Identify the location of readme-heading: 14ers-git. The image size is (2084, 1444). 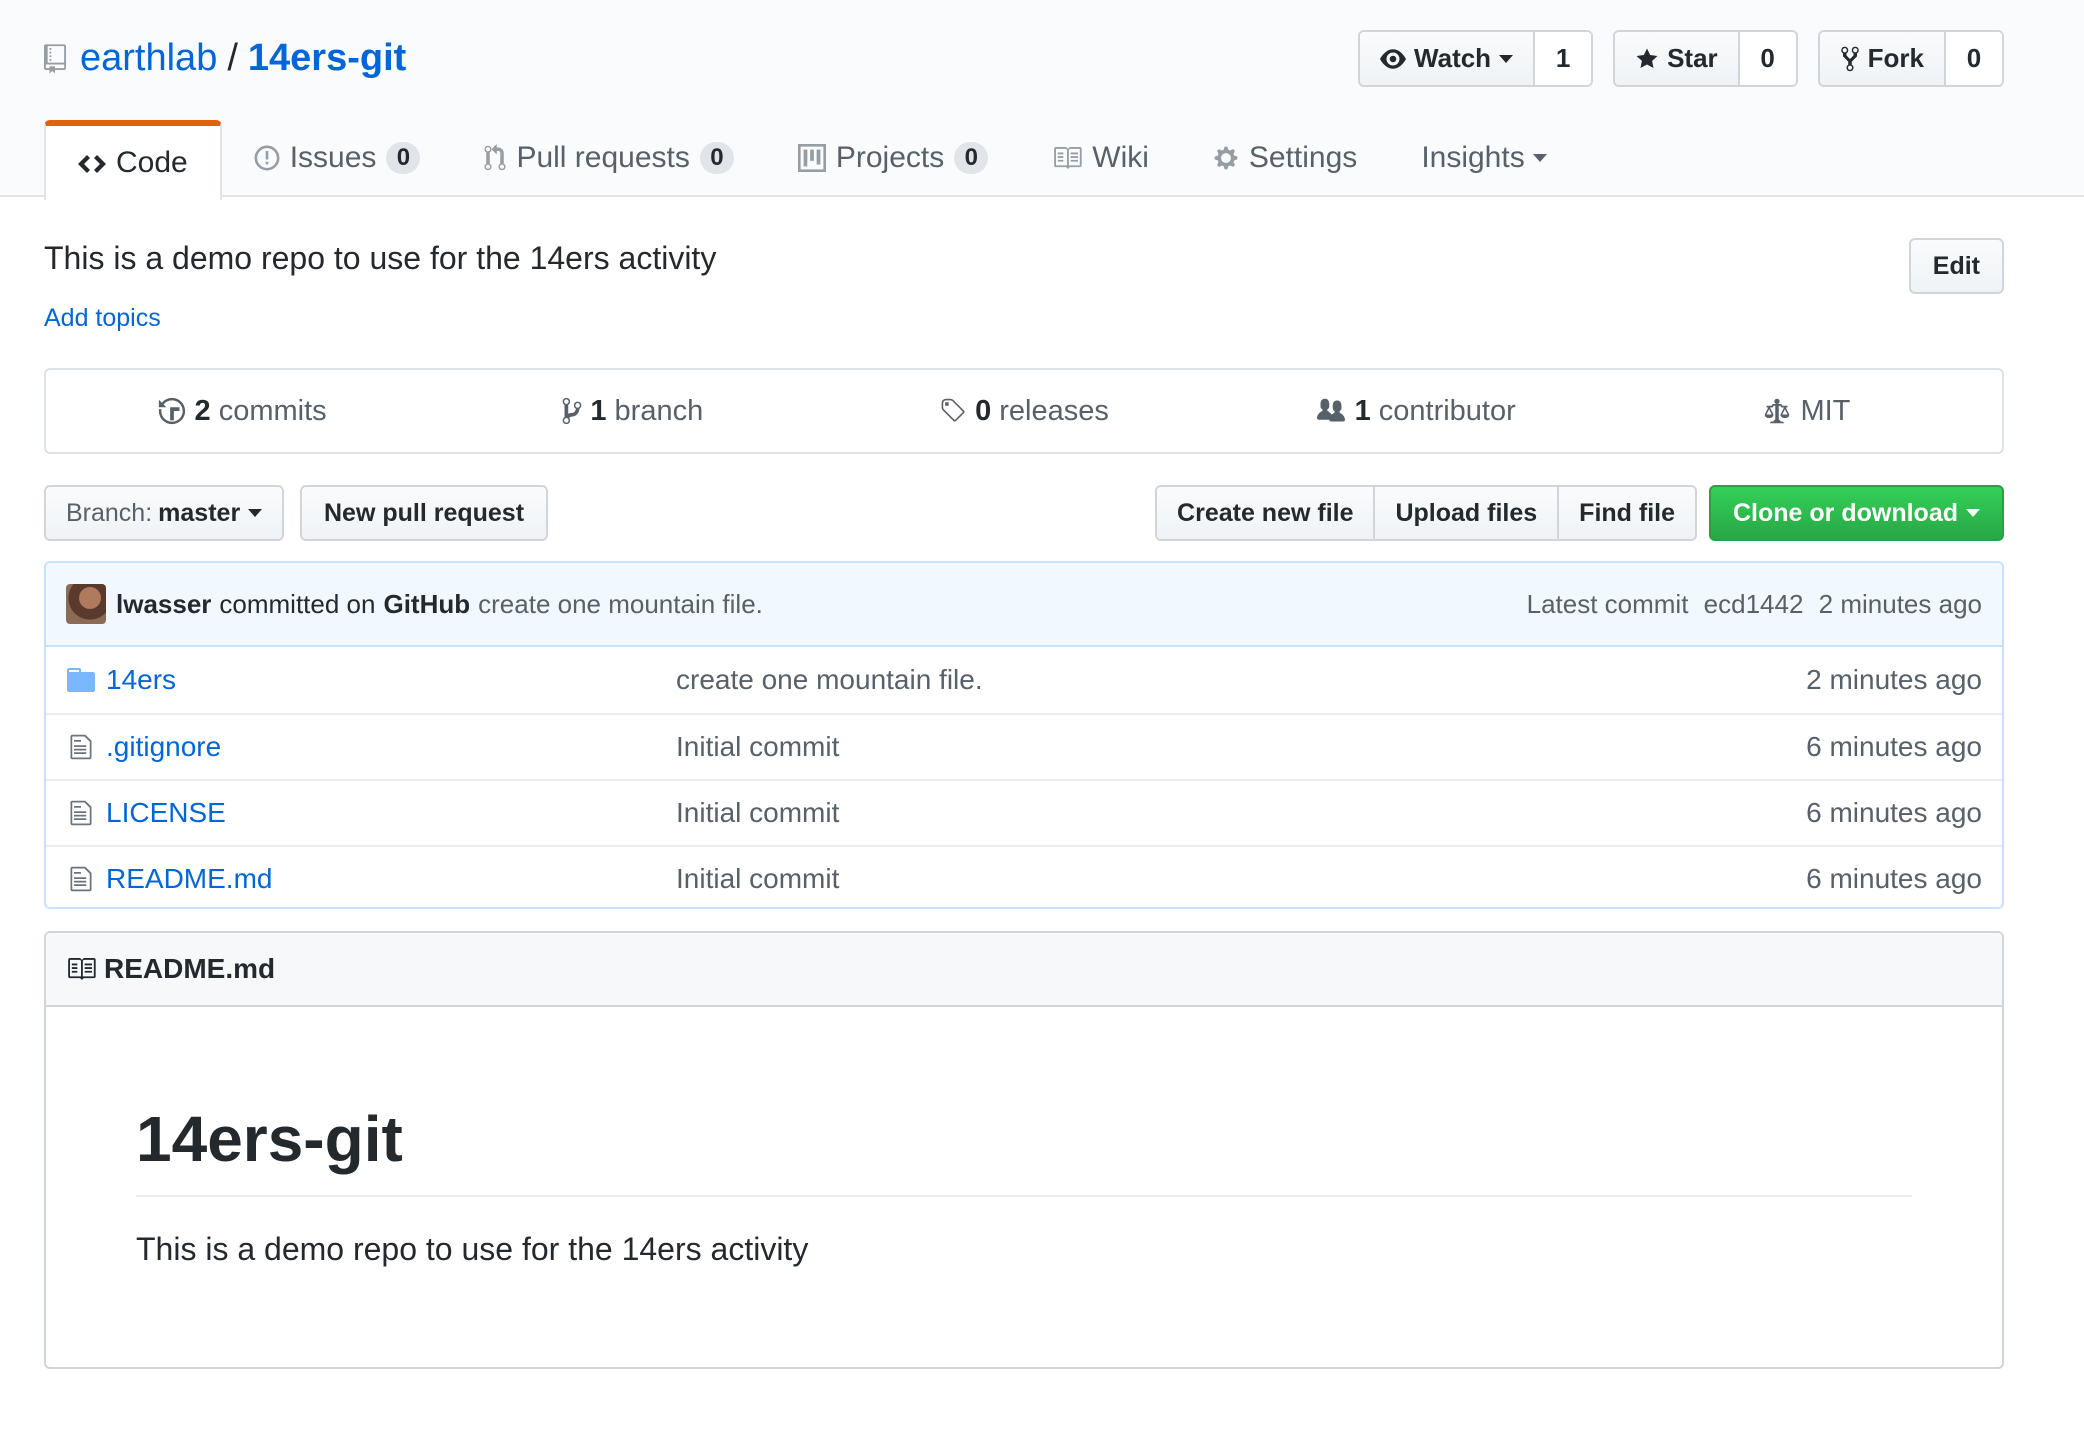
(1024, 1150).